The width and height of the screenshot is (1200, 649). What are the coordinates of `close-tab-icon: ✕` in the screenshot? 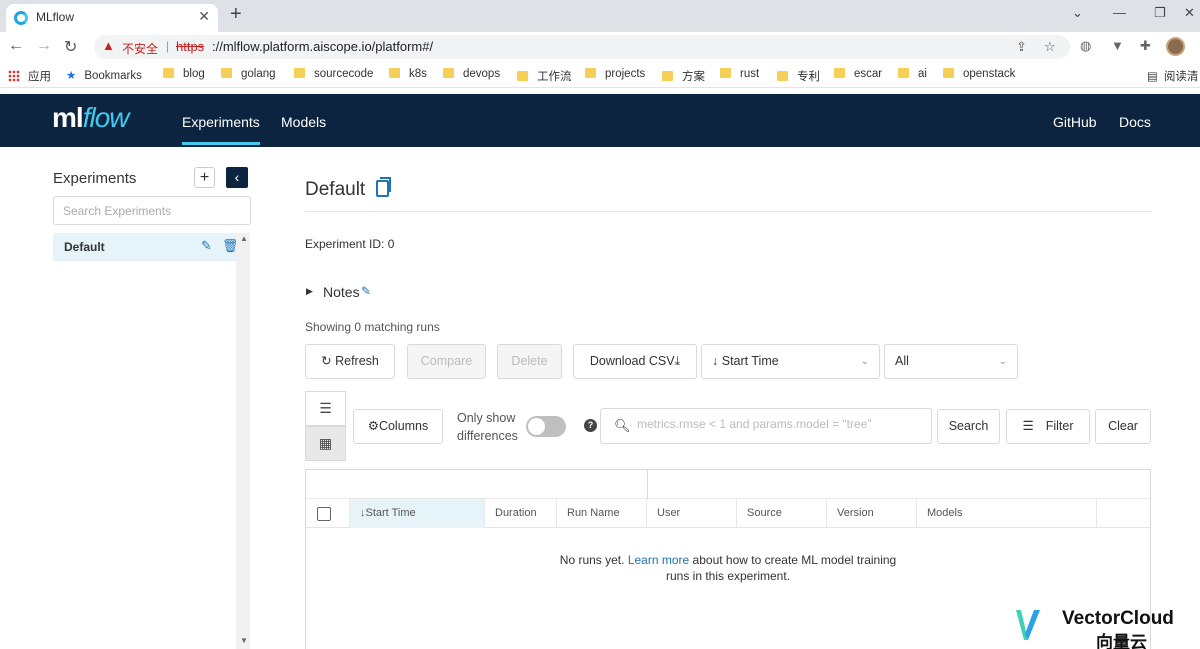 It's located at (204, 16).